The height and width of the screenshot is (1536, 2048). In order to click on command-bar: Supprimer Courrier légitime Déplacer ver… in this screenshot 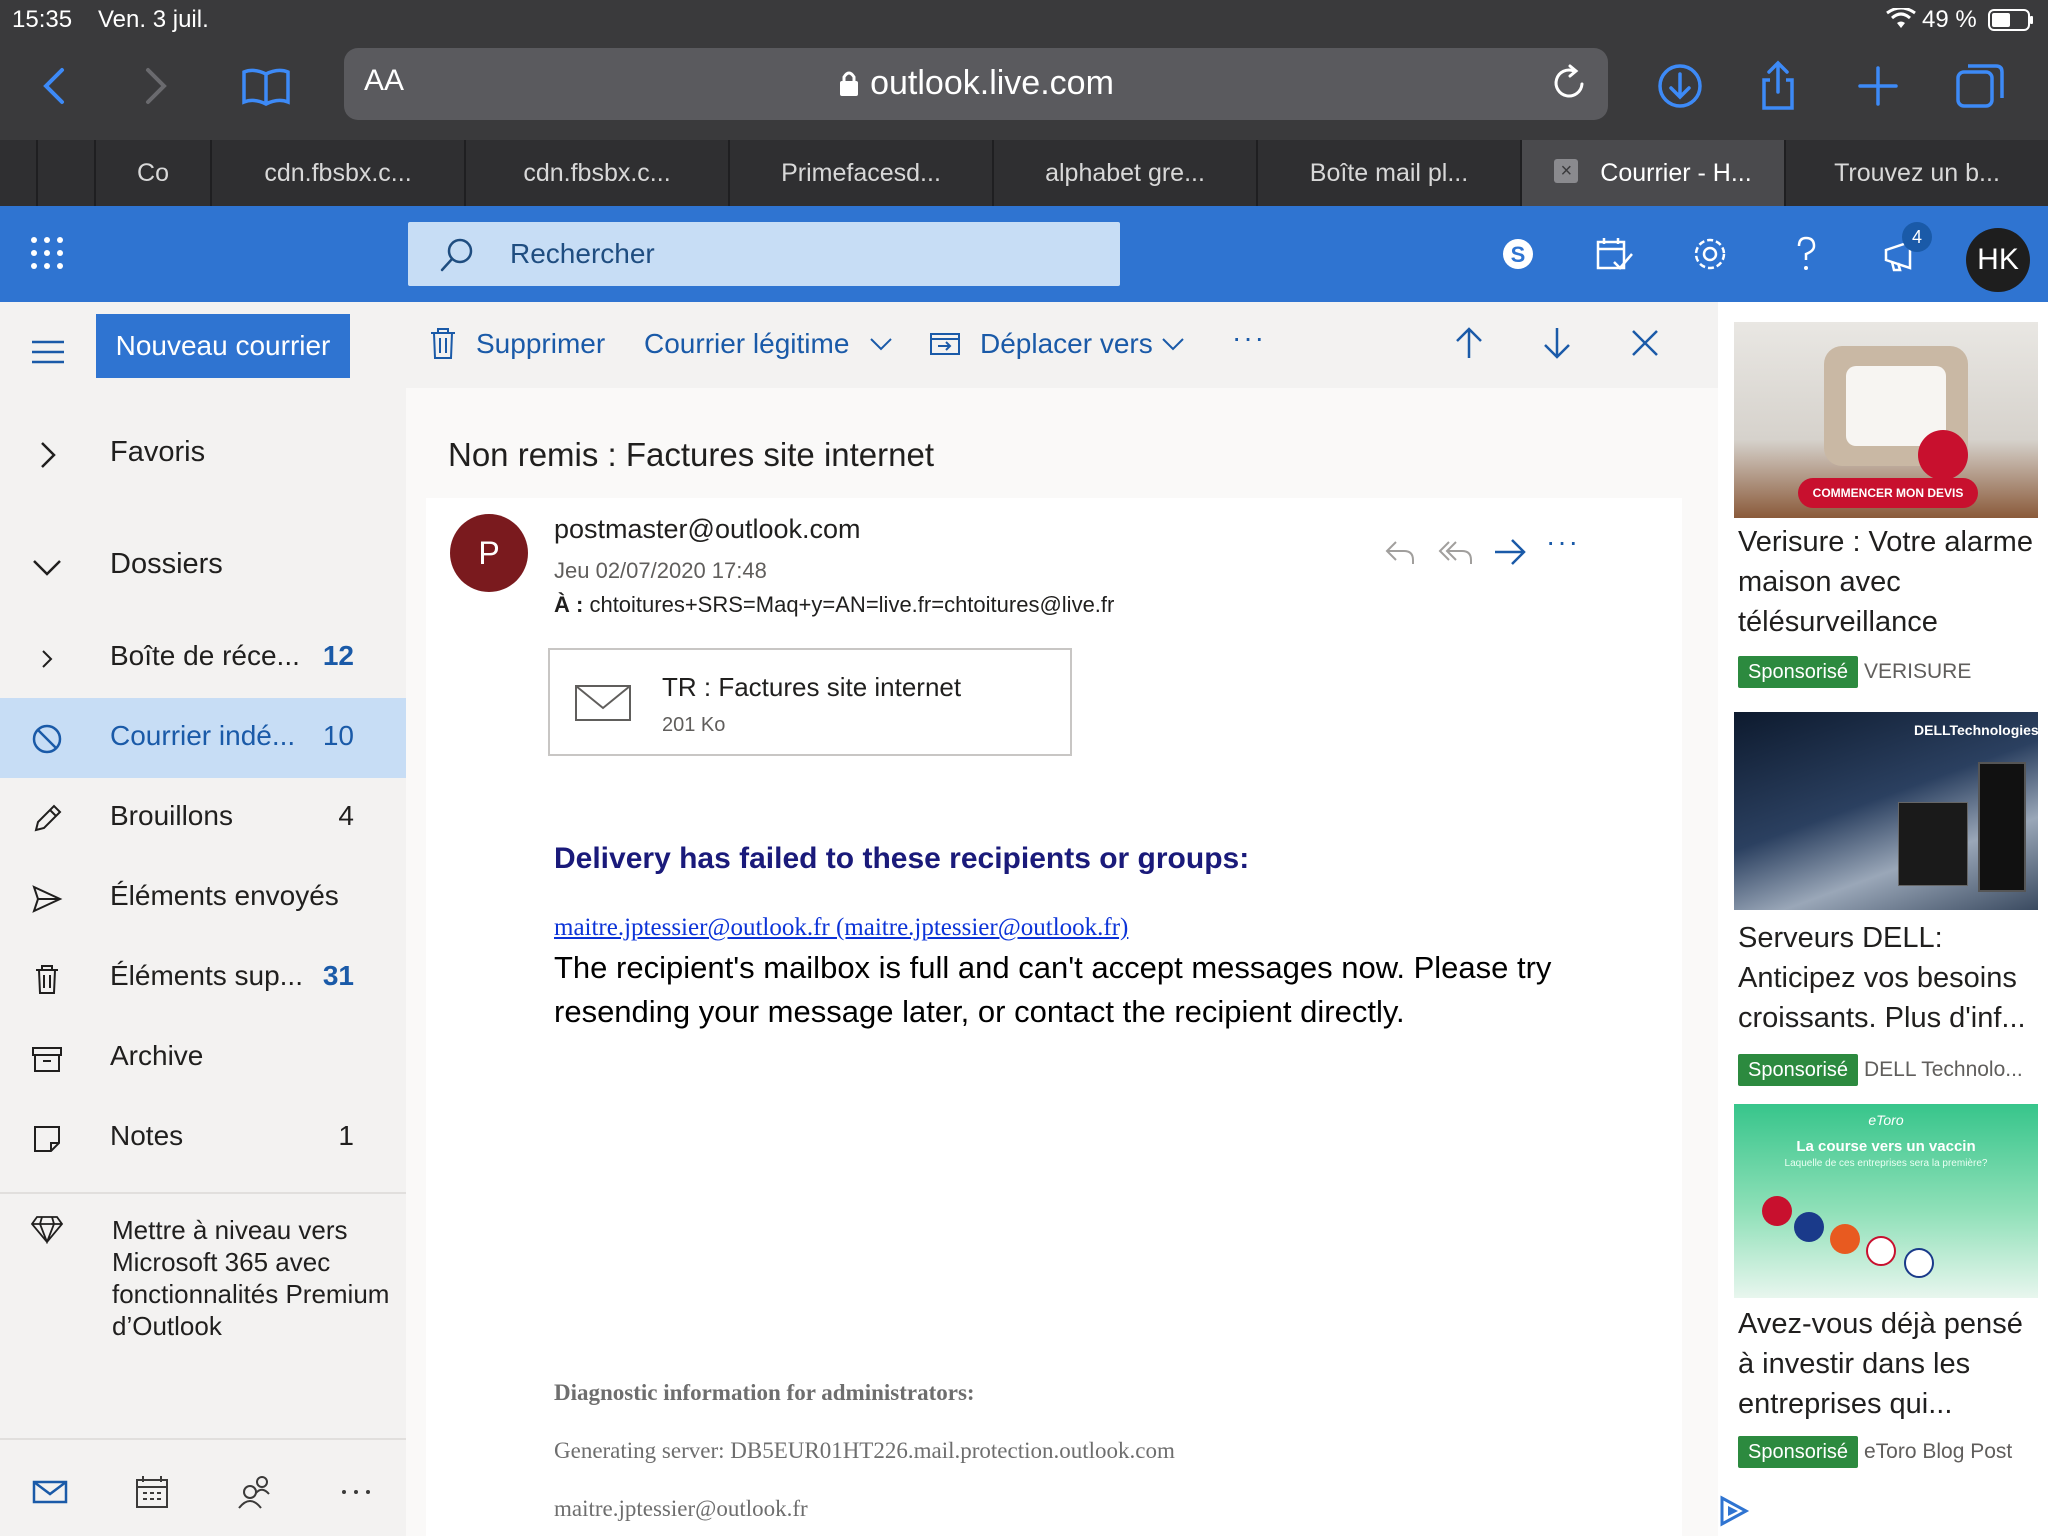, I will do `click(1062, 345)`.